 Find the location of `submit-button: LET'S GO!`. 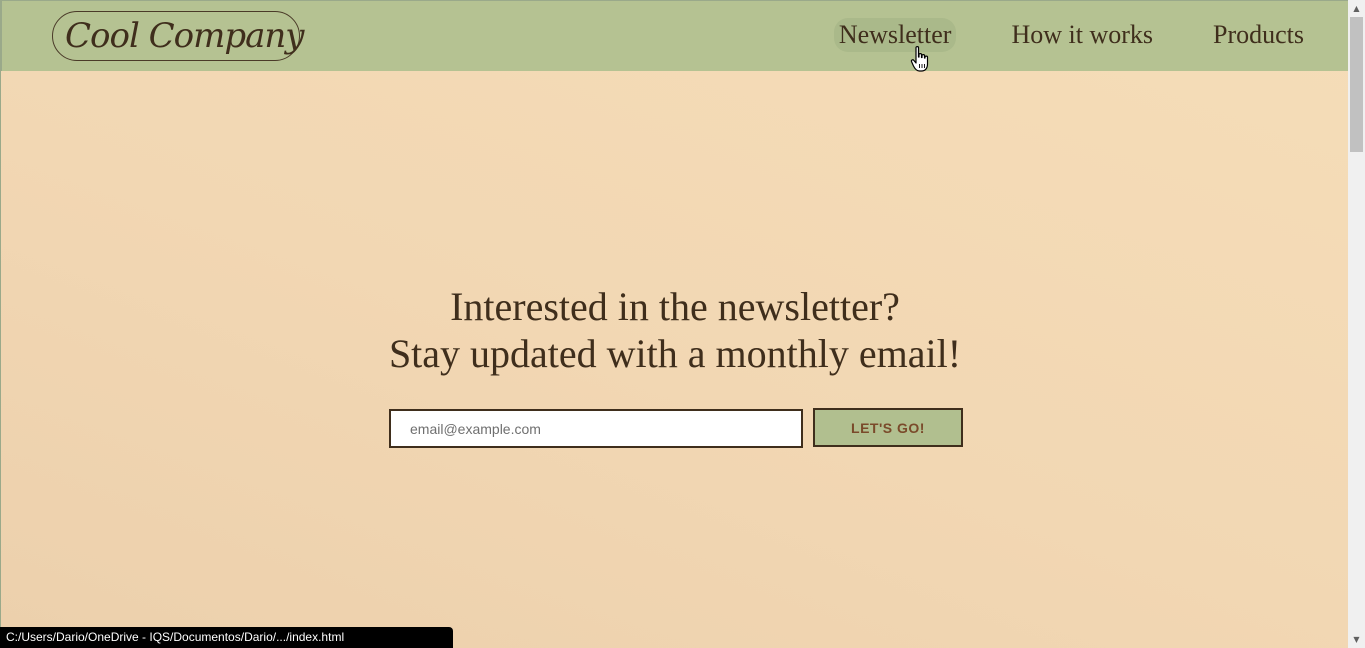

submit-button: LET'S GO! is located at coordinates (888, 427).